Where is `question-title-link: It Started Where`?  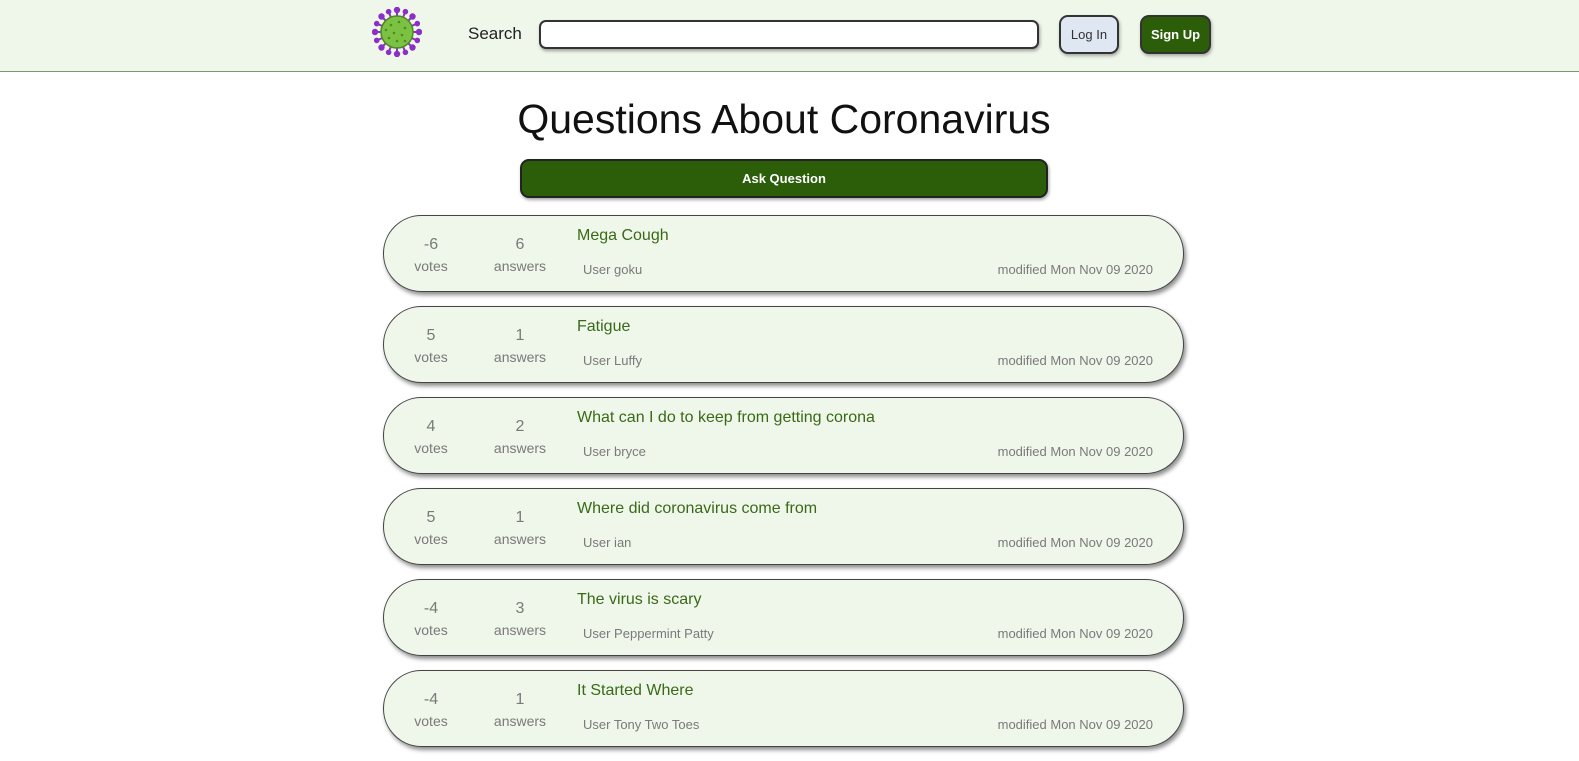 question-title-link: It Started Where is located at coordinates (635, 691).